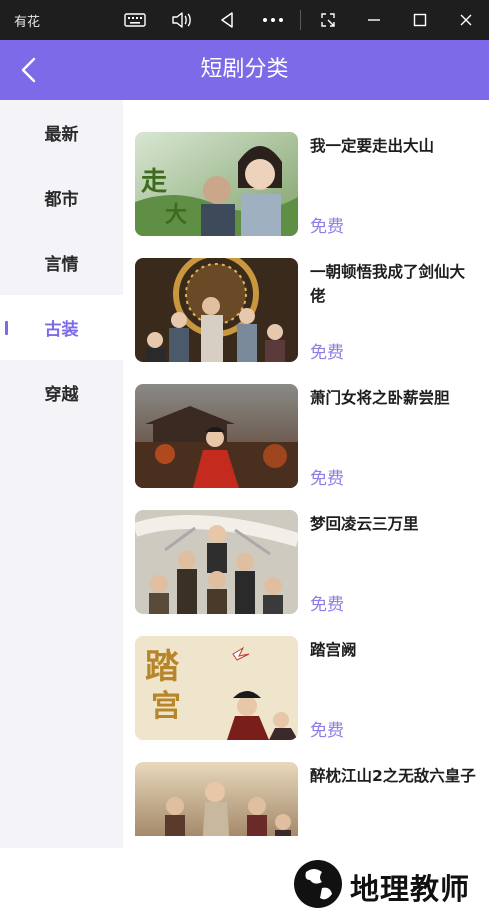  I want to click on category-label: 都市, so click(61, 200).